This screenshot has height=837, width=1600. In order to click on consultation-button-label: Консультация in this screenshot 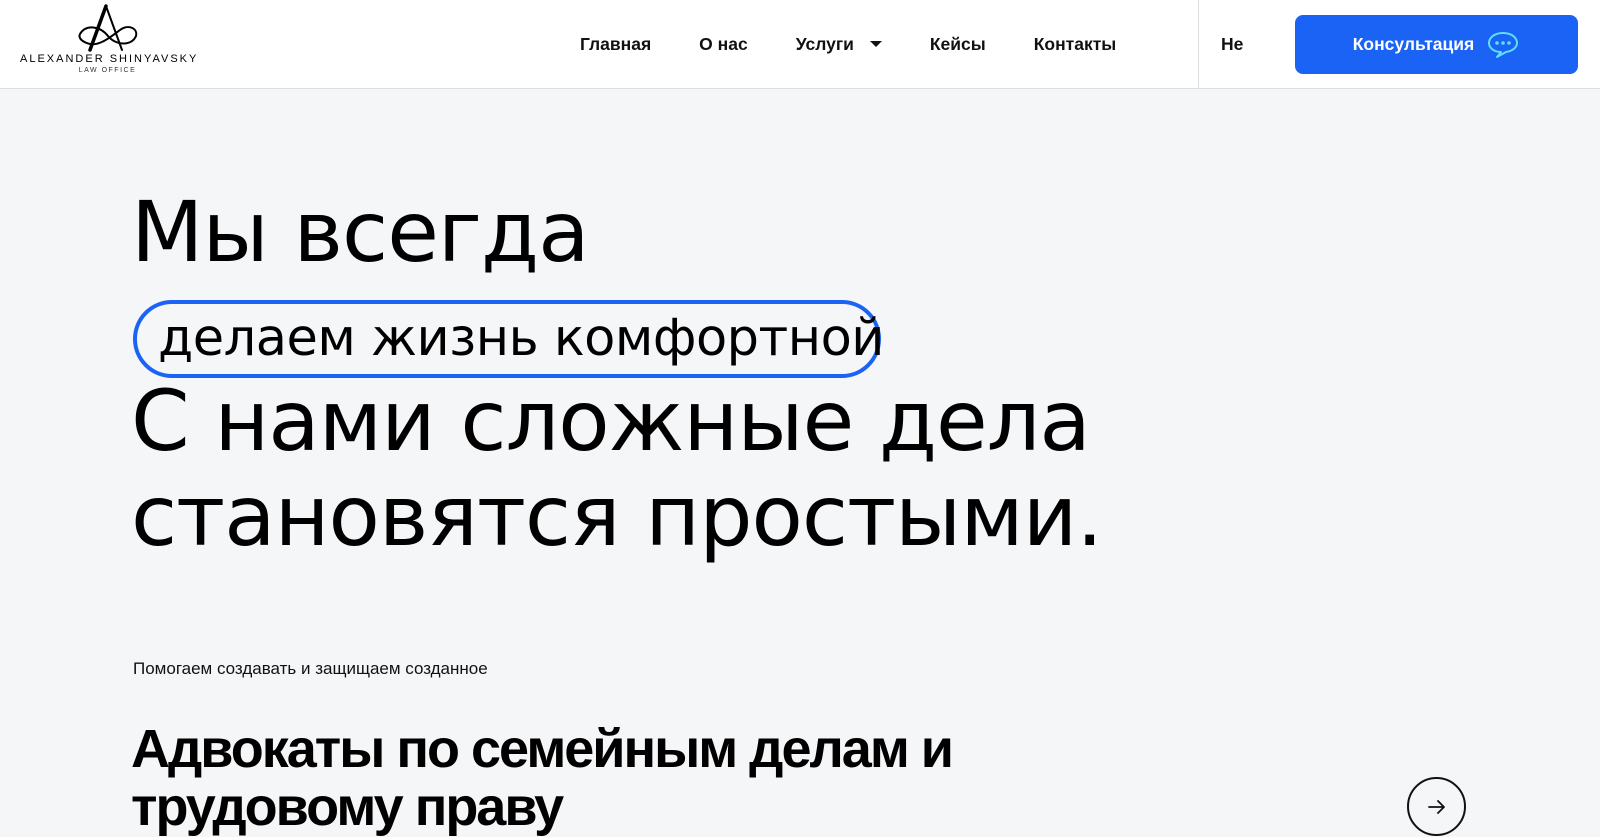, I will do `click(1413, 44)`.